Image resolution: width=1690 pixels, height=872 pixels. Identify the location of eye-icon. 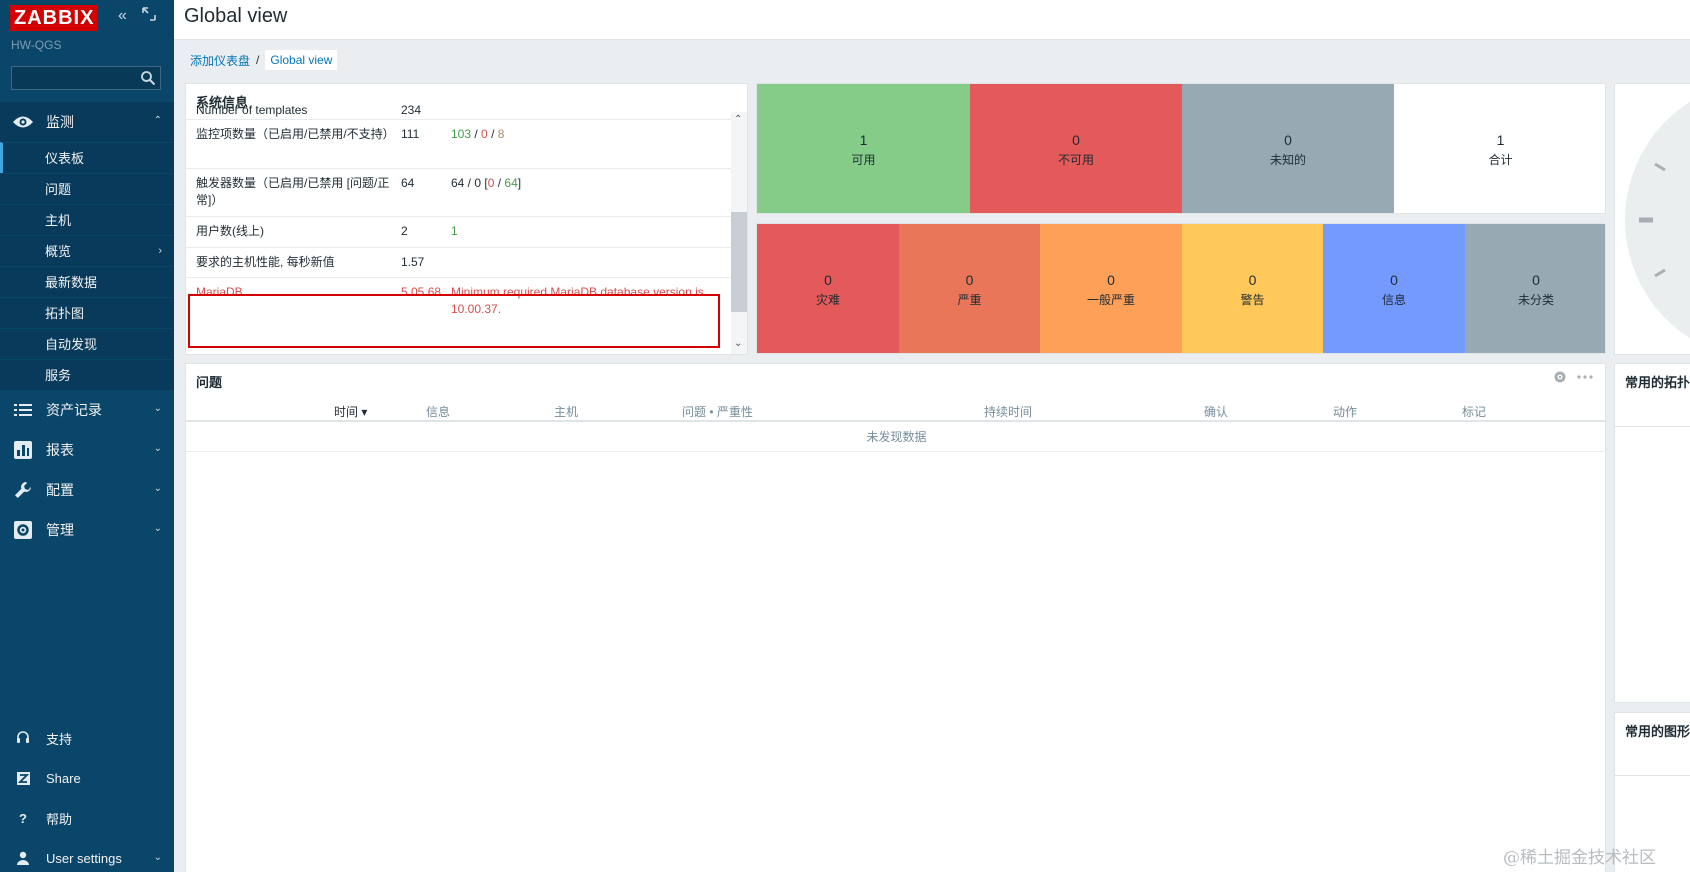
(23, 122).